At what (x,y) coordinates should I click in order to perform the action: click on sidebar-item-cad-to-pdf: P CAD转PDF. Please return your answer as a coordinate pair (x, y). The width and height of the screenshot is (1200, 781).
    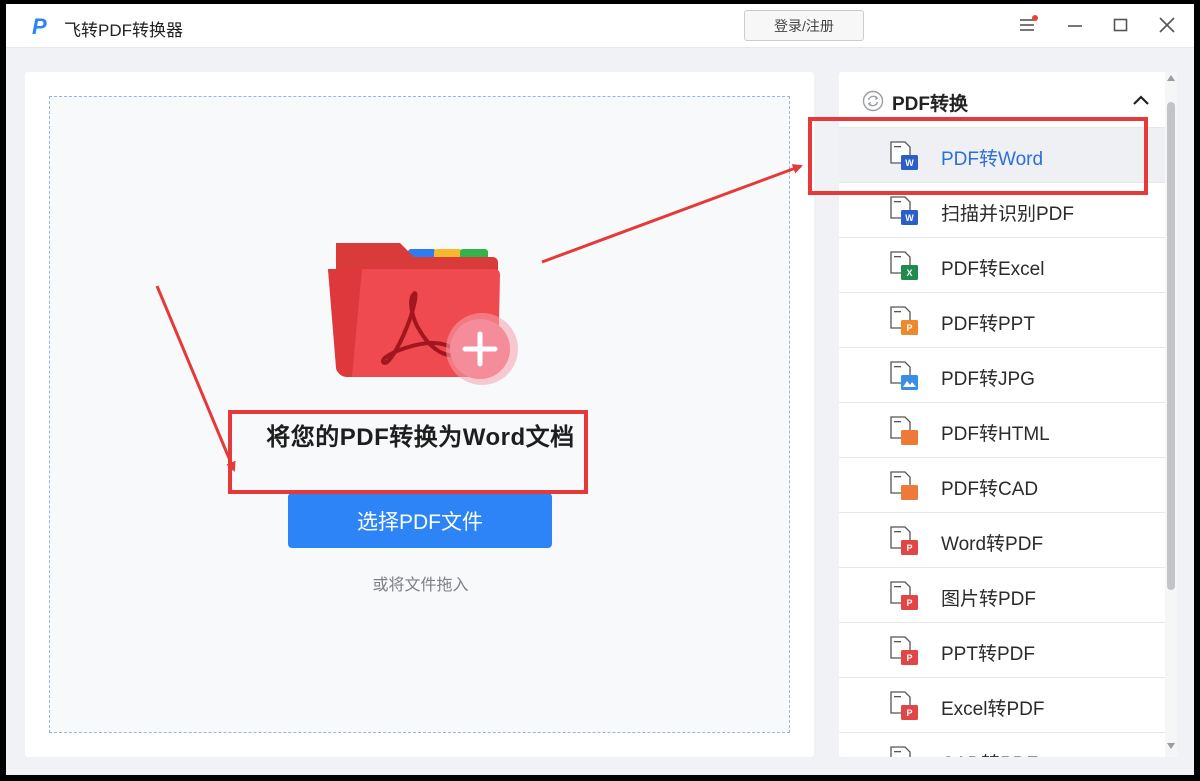
    Looking at the image, I should click on (1002, 744).